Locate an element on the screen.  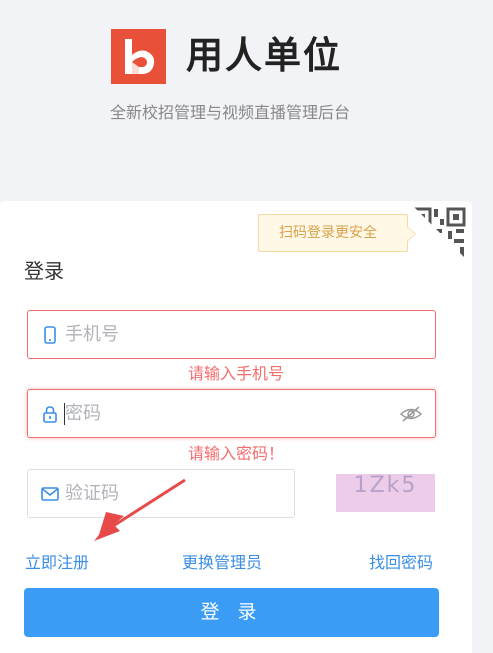
mobile-phone-icon is located at coordinates (50, 335).